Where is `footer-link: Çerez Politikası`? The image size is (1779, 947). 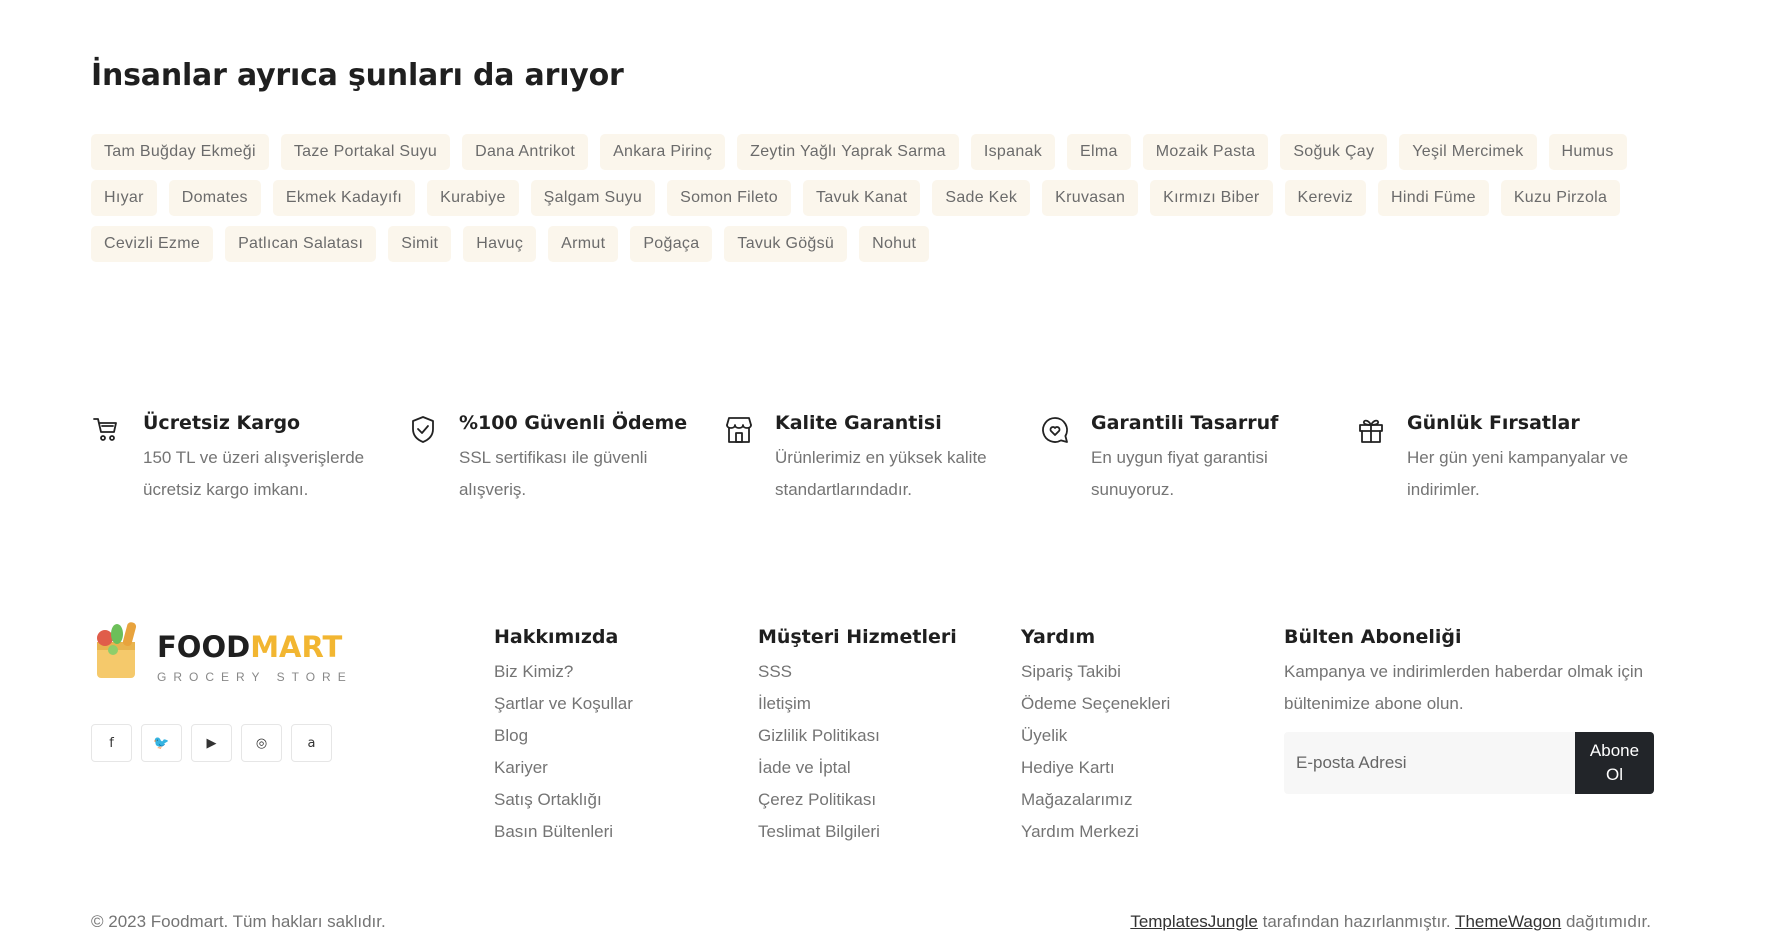
footer-link: Çerez Politikası is located at coordinates (857, 800).